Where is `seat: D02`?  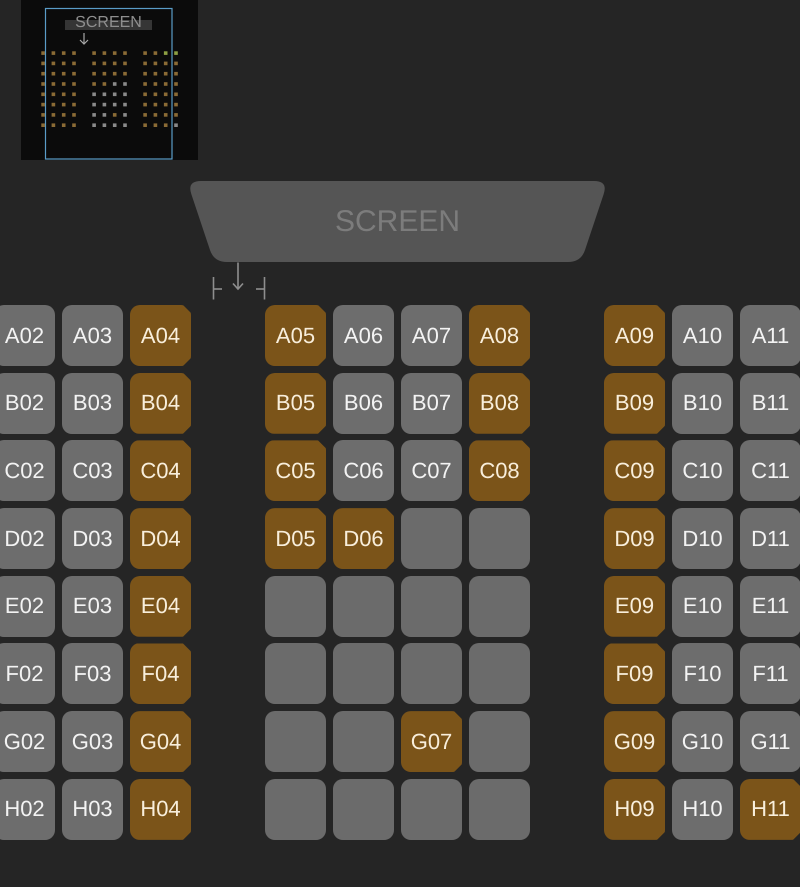 seat: D02 is located at coordinates (27, 539).